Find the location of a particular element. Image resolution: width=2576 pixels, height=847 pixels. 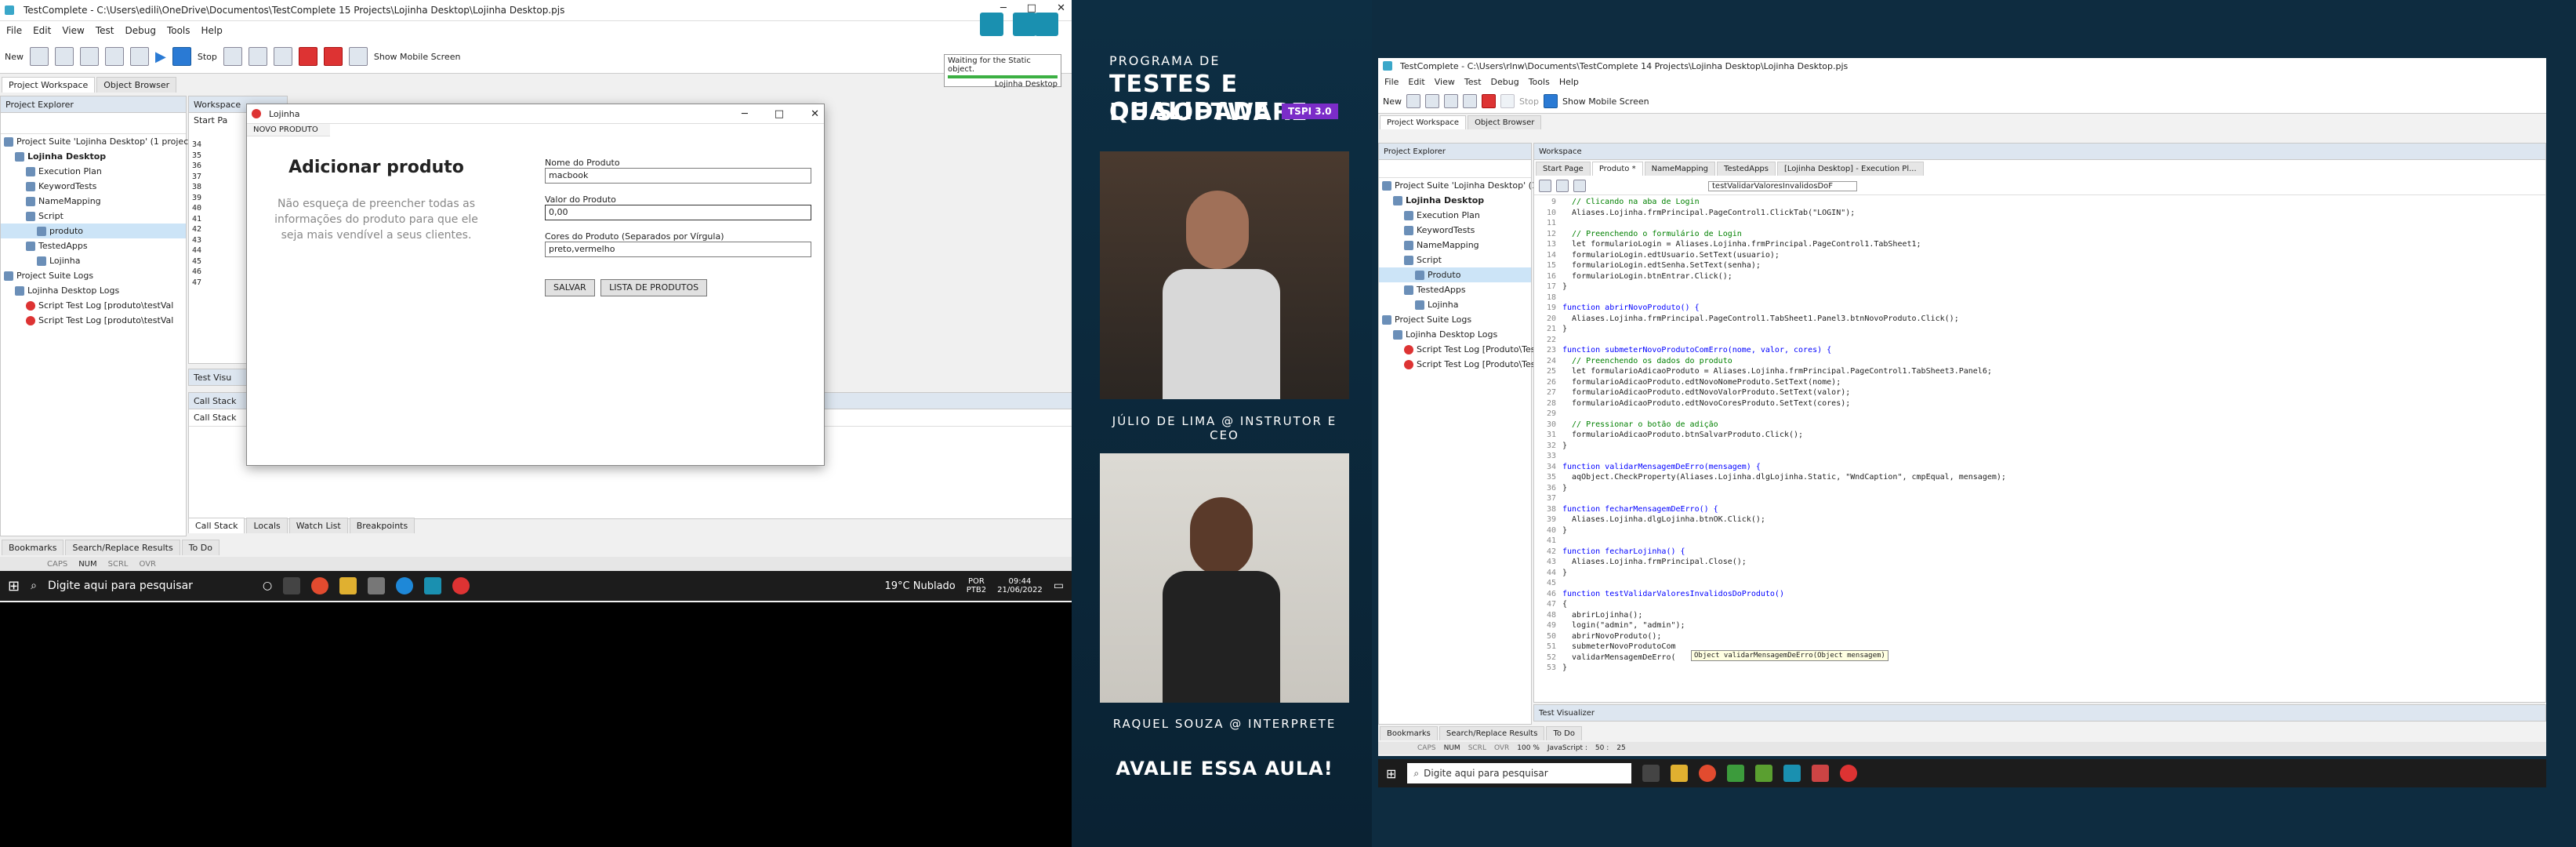

menu-test: Test is located at coordinates (105, 30).